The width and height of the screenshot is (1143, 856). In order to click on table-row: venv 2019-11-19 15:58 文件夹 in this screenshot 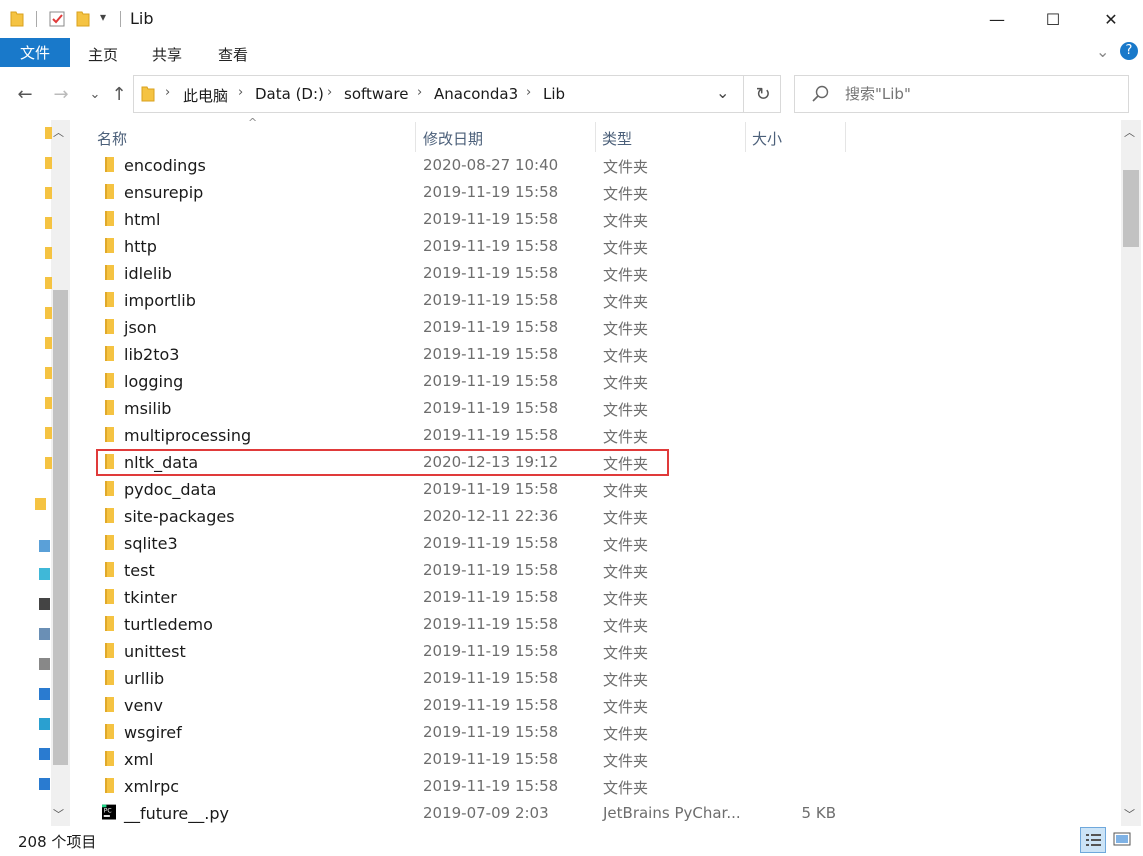, I will do `click(606, 705)`.